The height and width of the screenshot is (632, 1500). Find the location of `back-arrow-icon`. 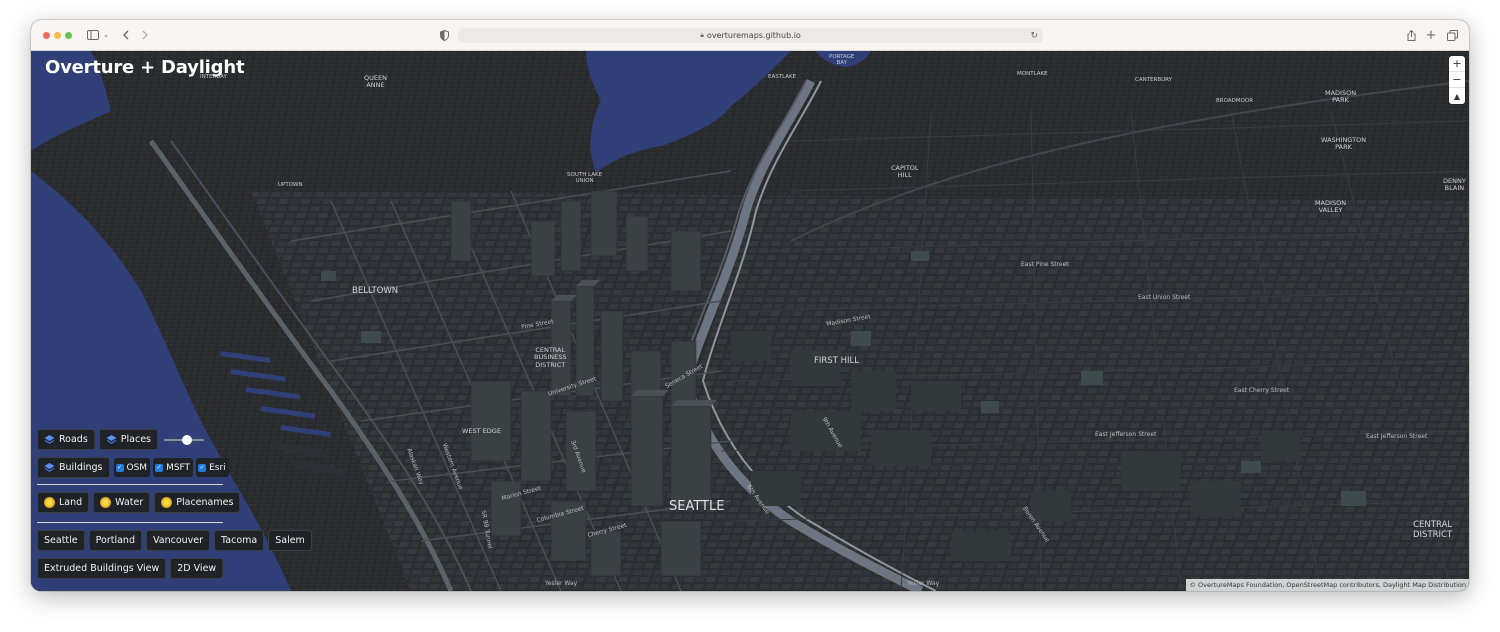

back-arrow-icon is located at coordinates (125, 35).